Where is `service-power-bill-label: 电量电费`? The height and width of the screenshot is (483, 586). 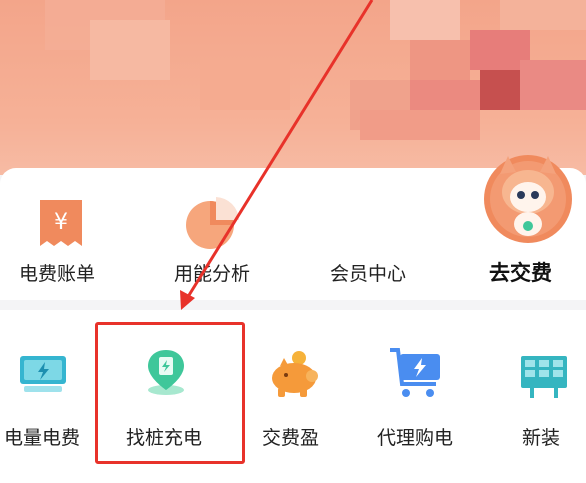
service-power-bill-label: 电量电费 is located at coordinates (42, 438).